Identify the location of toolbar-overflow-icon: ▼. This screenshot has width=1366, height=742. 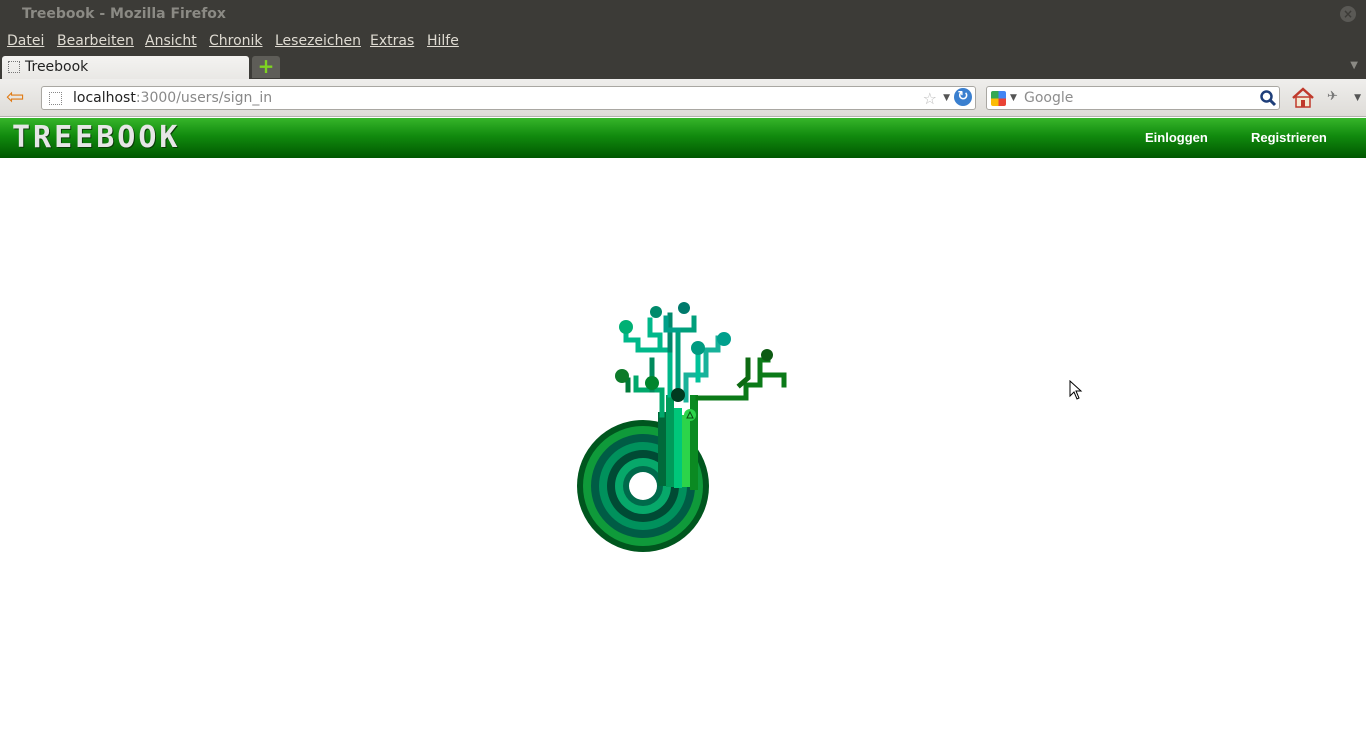
(1357, 98).